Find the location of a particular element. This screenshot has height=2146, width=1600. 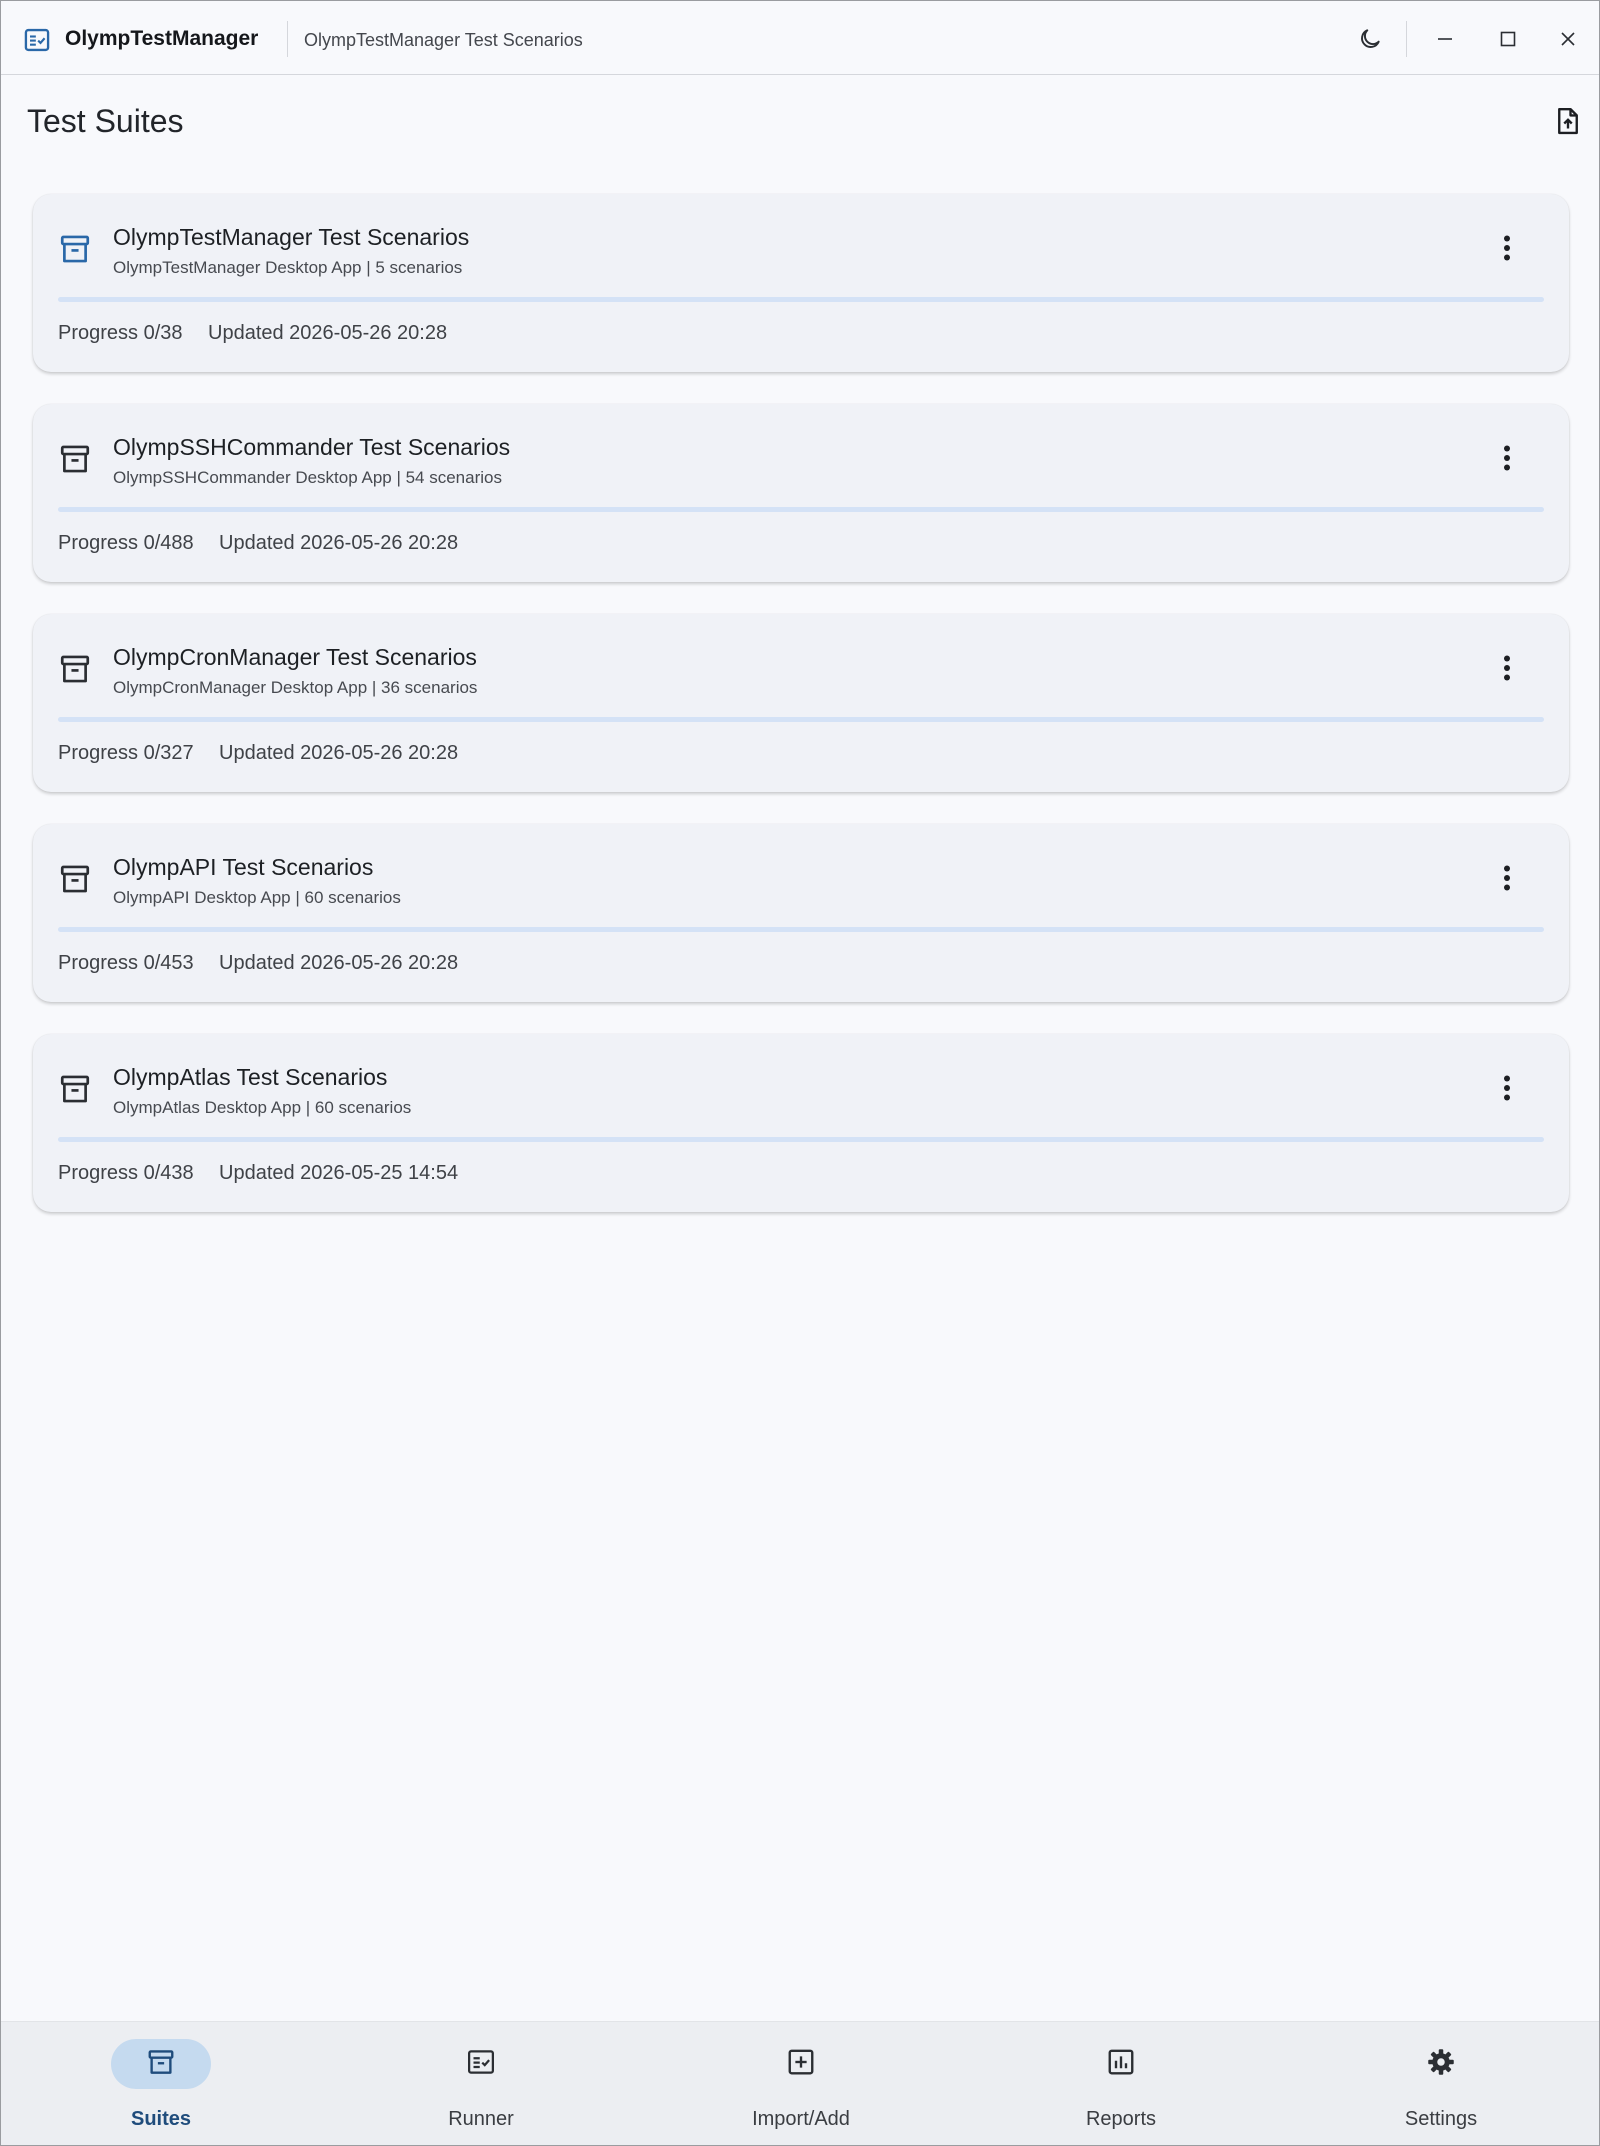

moon-icon is located at coordinates (1370, 38).